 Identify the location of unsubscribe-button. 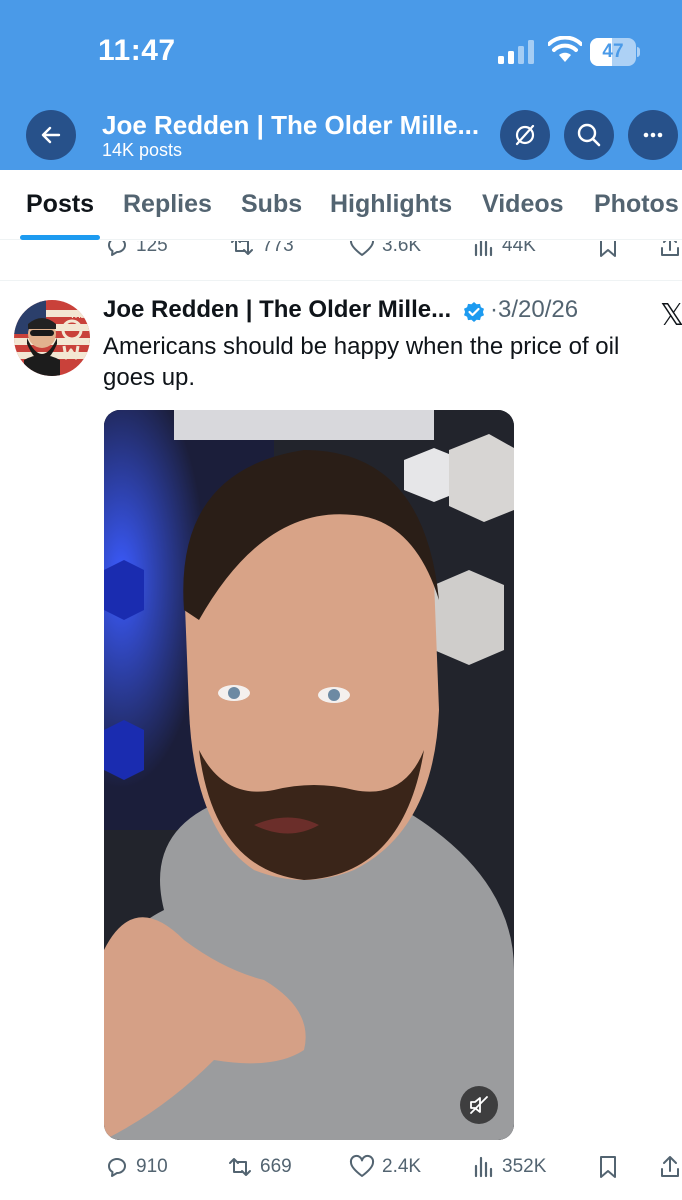
(525, 135).